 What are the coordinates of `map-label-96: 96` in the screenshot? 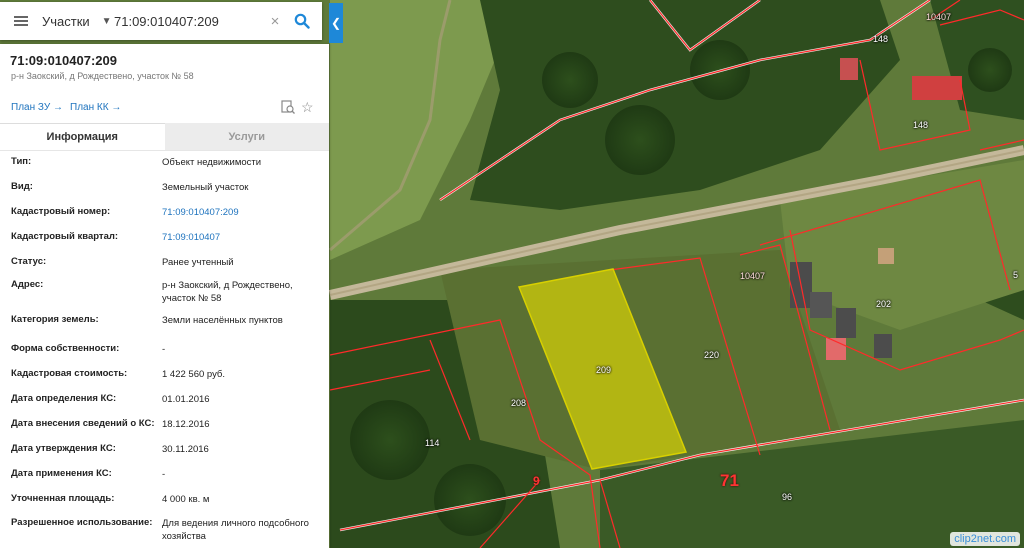 It's located at (787, 497).